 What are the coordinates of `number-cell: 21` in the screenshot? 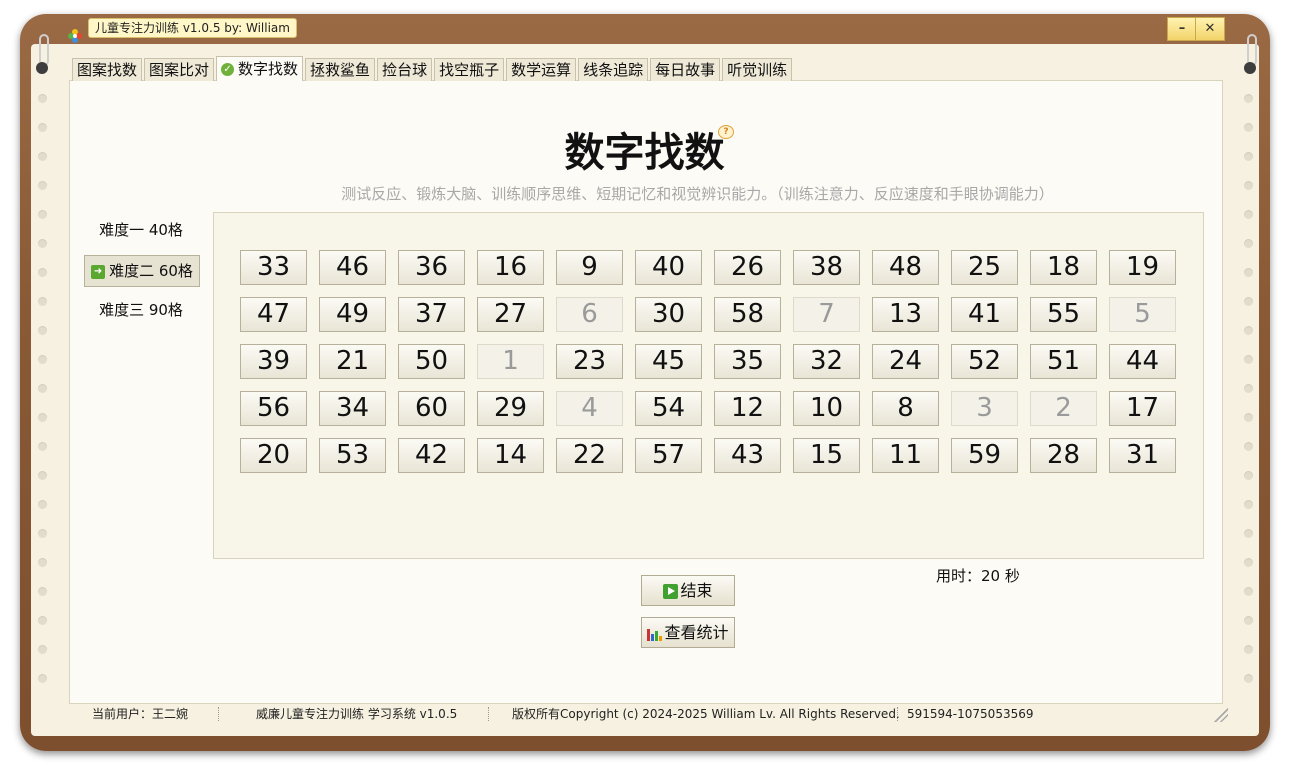 It's located at (352, 361).